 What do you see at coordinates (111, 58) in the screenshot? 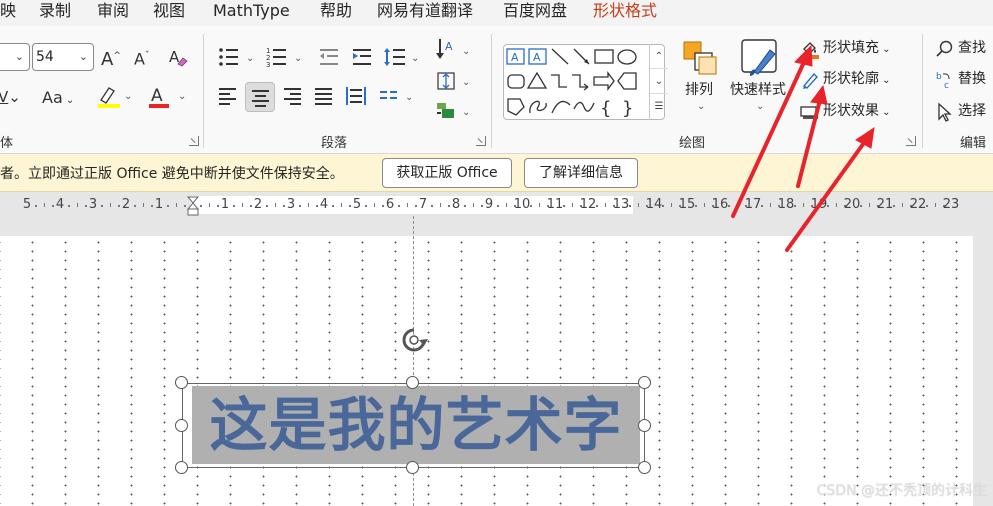
I see `grow-font-button: A^` at bounding box center [111, 58].